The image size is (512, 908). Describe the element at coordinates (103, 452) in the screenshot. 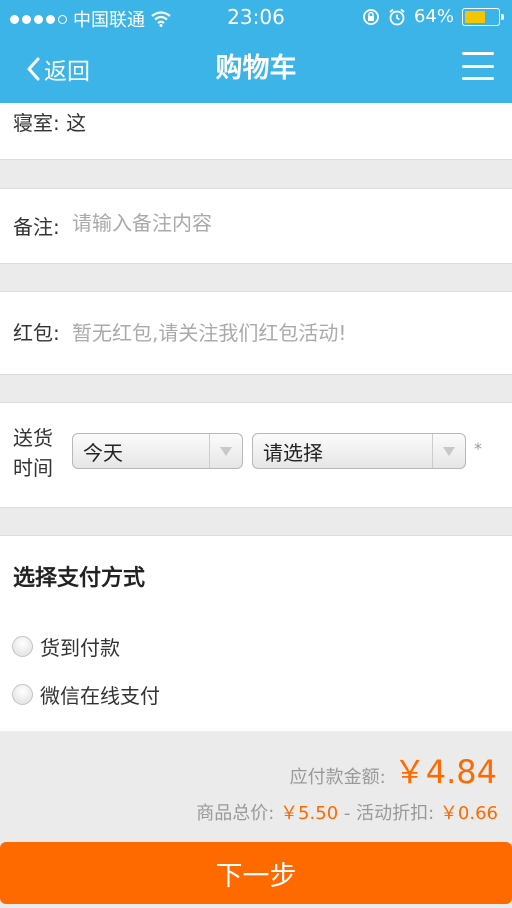

I see `delivery-day-value: 今天` at that location.